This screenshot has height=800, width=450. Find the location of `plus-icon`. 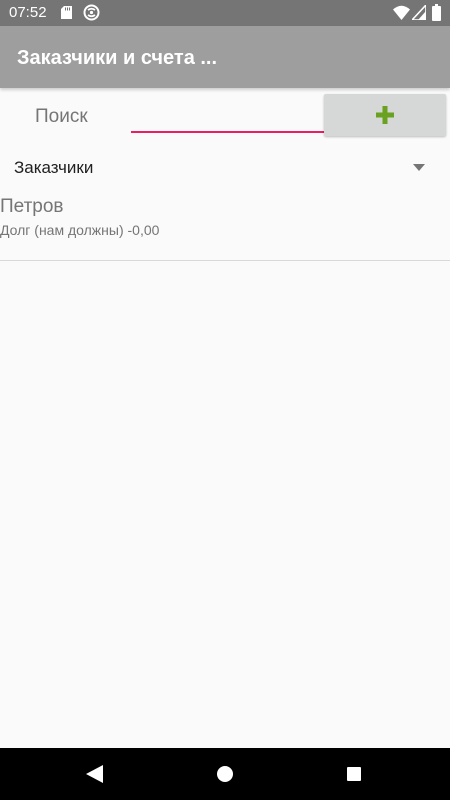

plus-icon is located at coordinates (385, 115).